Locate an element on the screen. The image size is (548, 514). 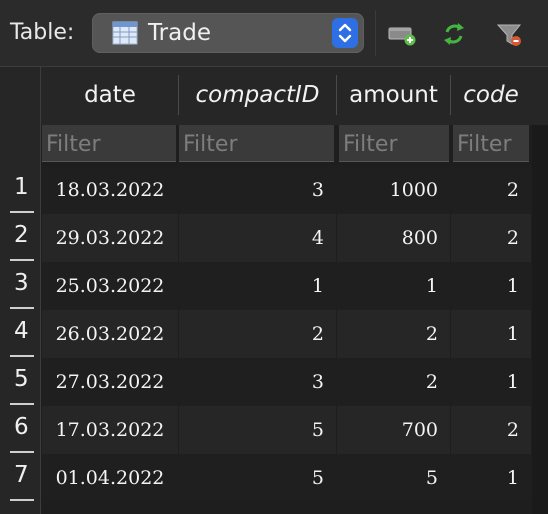
filter-amount is located at coordinates (394, 143).